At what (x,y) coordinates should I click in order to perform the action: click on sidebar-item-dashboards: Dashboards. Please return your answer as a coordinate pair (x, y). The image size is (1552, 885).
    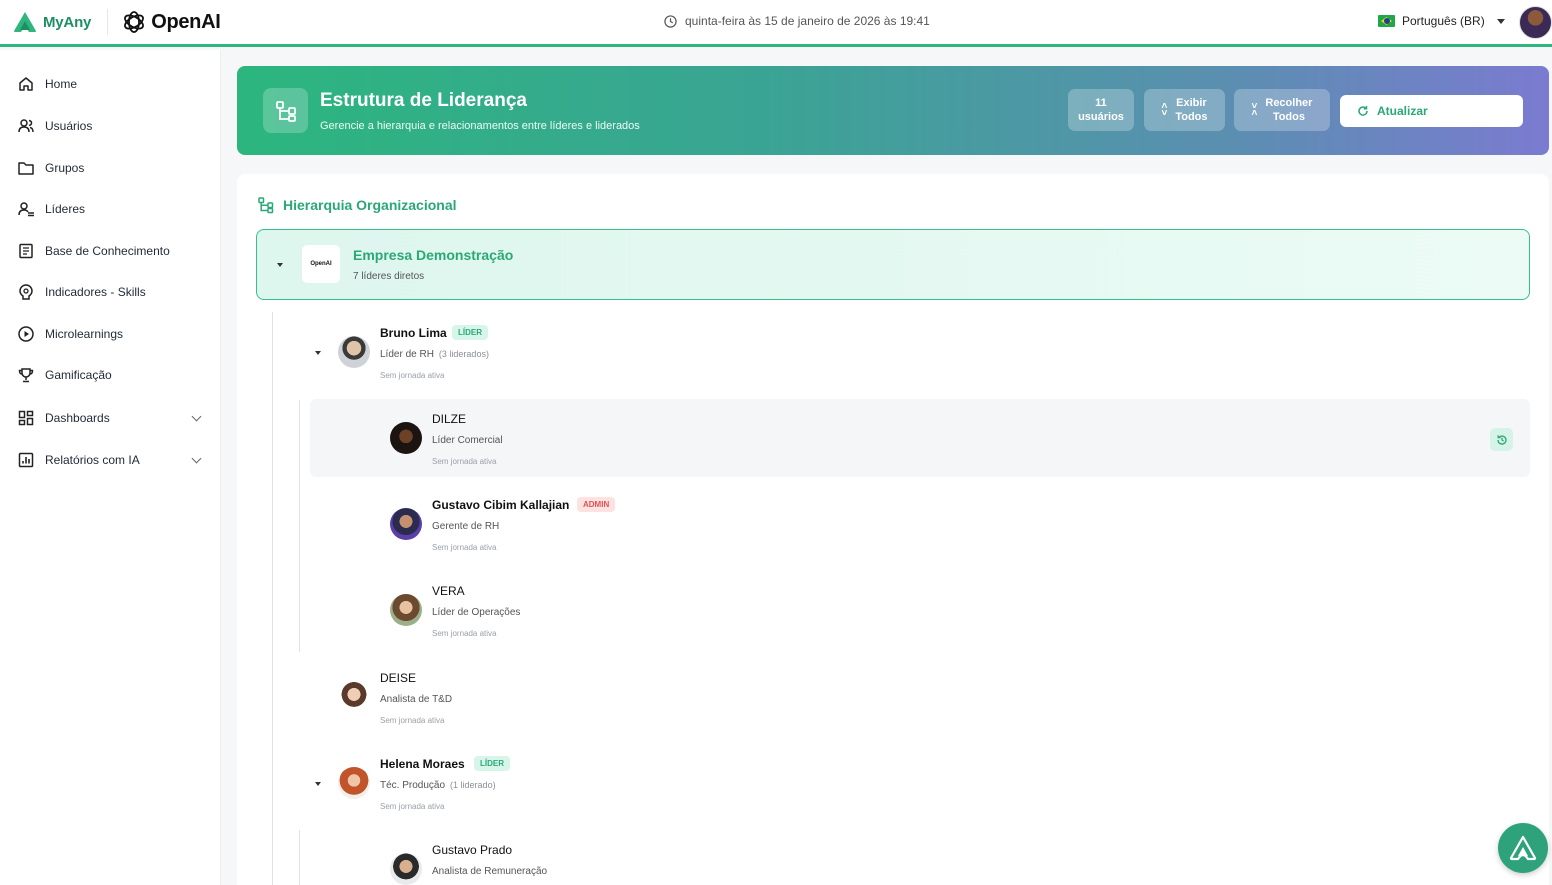
    Looking at the image, I should click on (110, 418).